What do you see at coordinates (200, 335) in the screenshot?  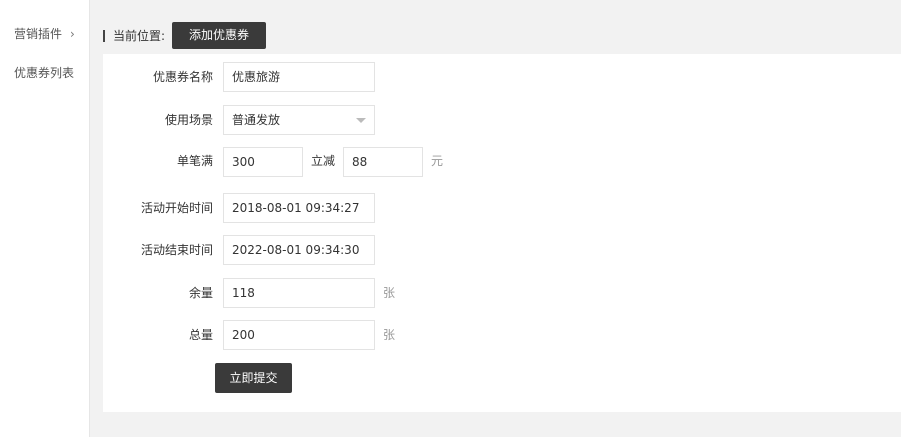 I see `total-label: 总量` at bounding box center [200, 335].